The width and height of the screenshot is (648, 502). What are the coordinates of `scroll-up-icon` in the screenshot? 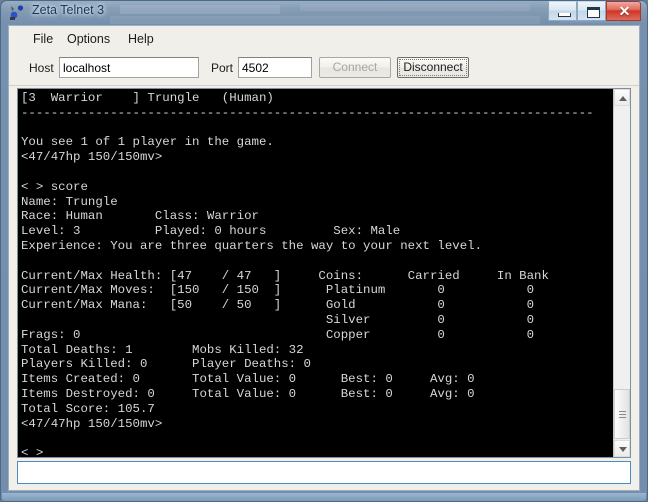 It's located at (622, 97).